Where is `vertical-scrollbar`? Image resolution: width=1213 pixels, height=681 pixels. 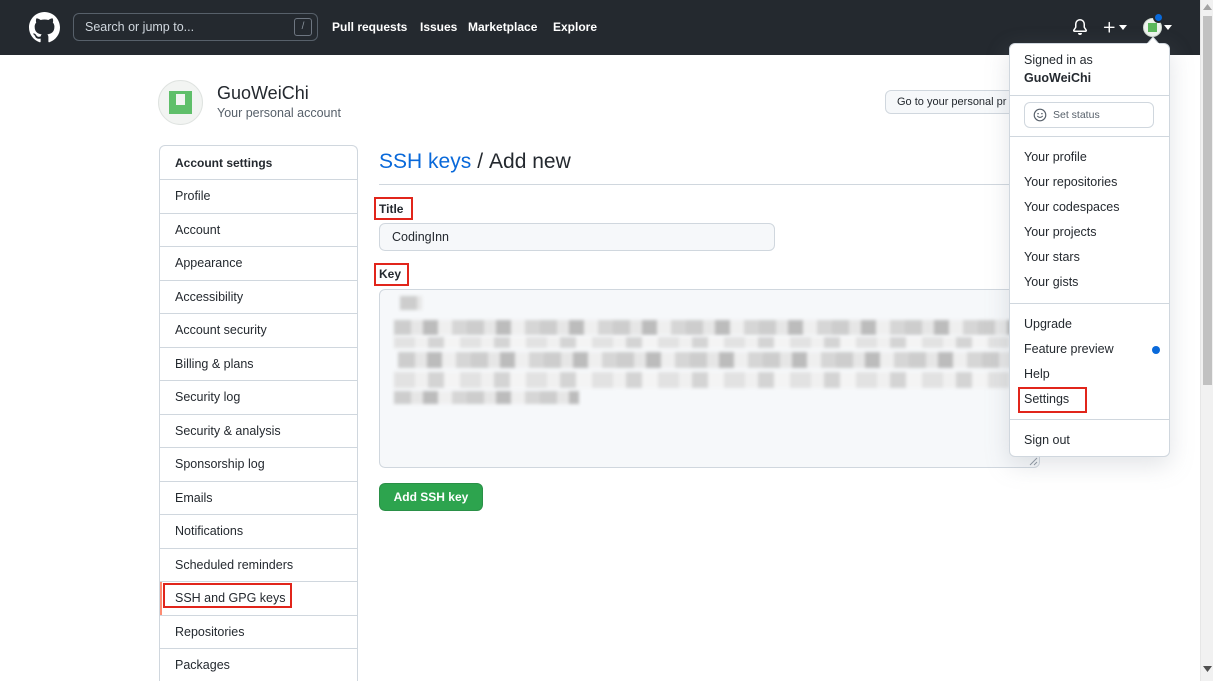 vertical-scrollbar is located at coordinates (1206, 340).